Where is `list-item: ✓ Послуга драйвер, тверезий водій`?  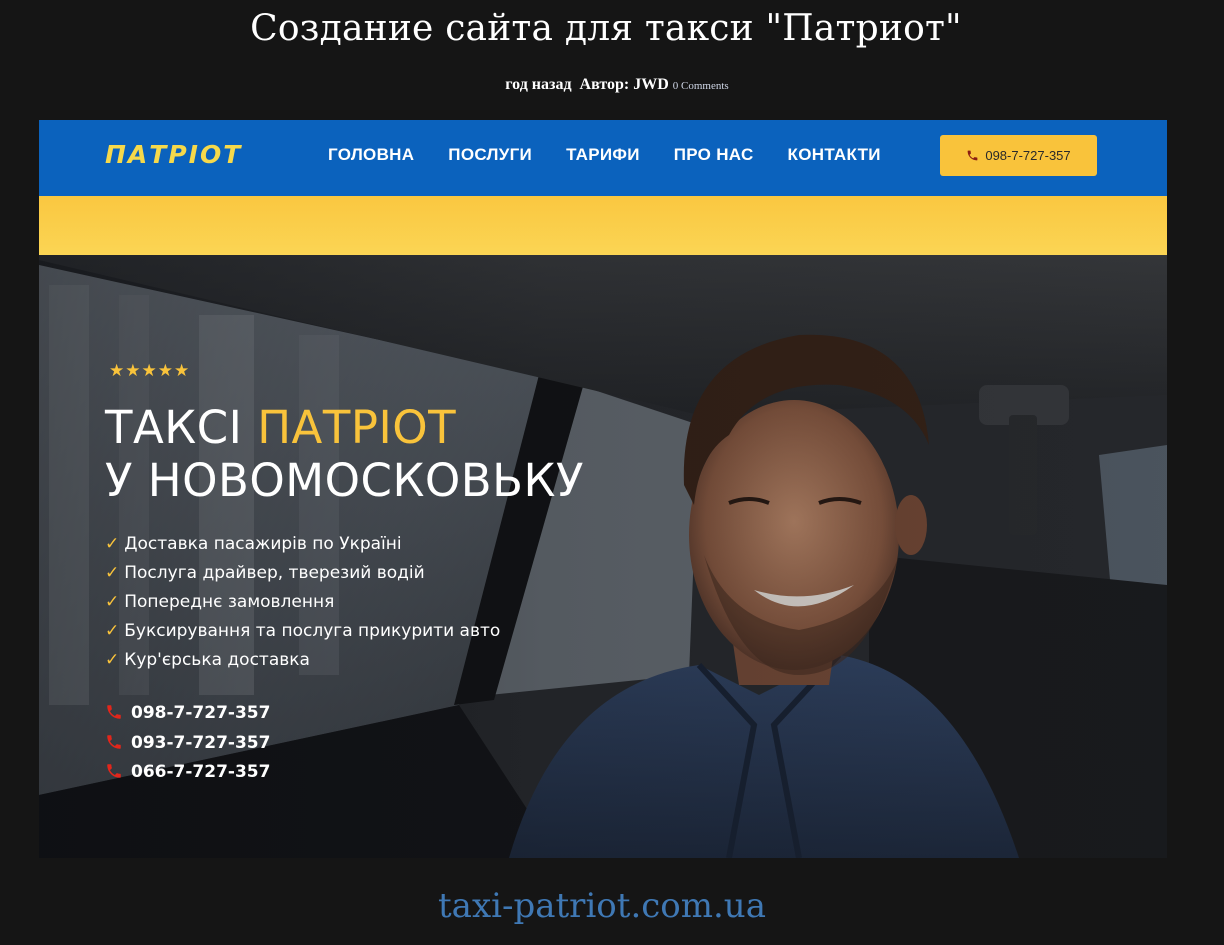 list-item: ✓ Послуга драйвер, тверезий водій is located at coordinates (302, 573).